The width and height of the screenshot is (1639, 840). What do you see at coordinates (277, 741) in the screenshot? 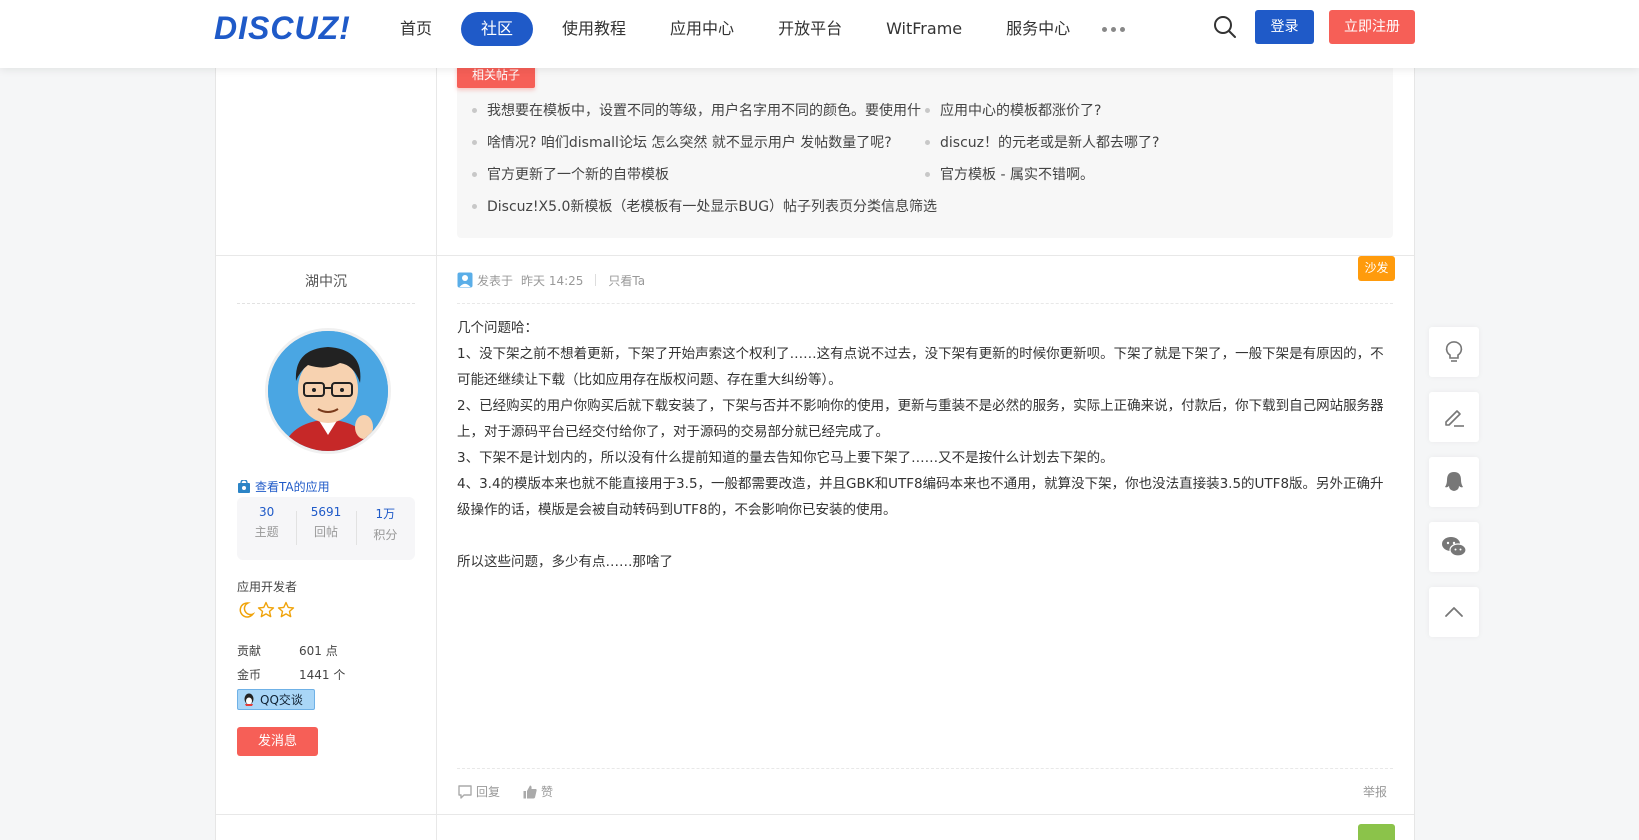
I see `send-message-button: 发消息` at bounding box center [277, 741].